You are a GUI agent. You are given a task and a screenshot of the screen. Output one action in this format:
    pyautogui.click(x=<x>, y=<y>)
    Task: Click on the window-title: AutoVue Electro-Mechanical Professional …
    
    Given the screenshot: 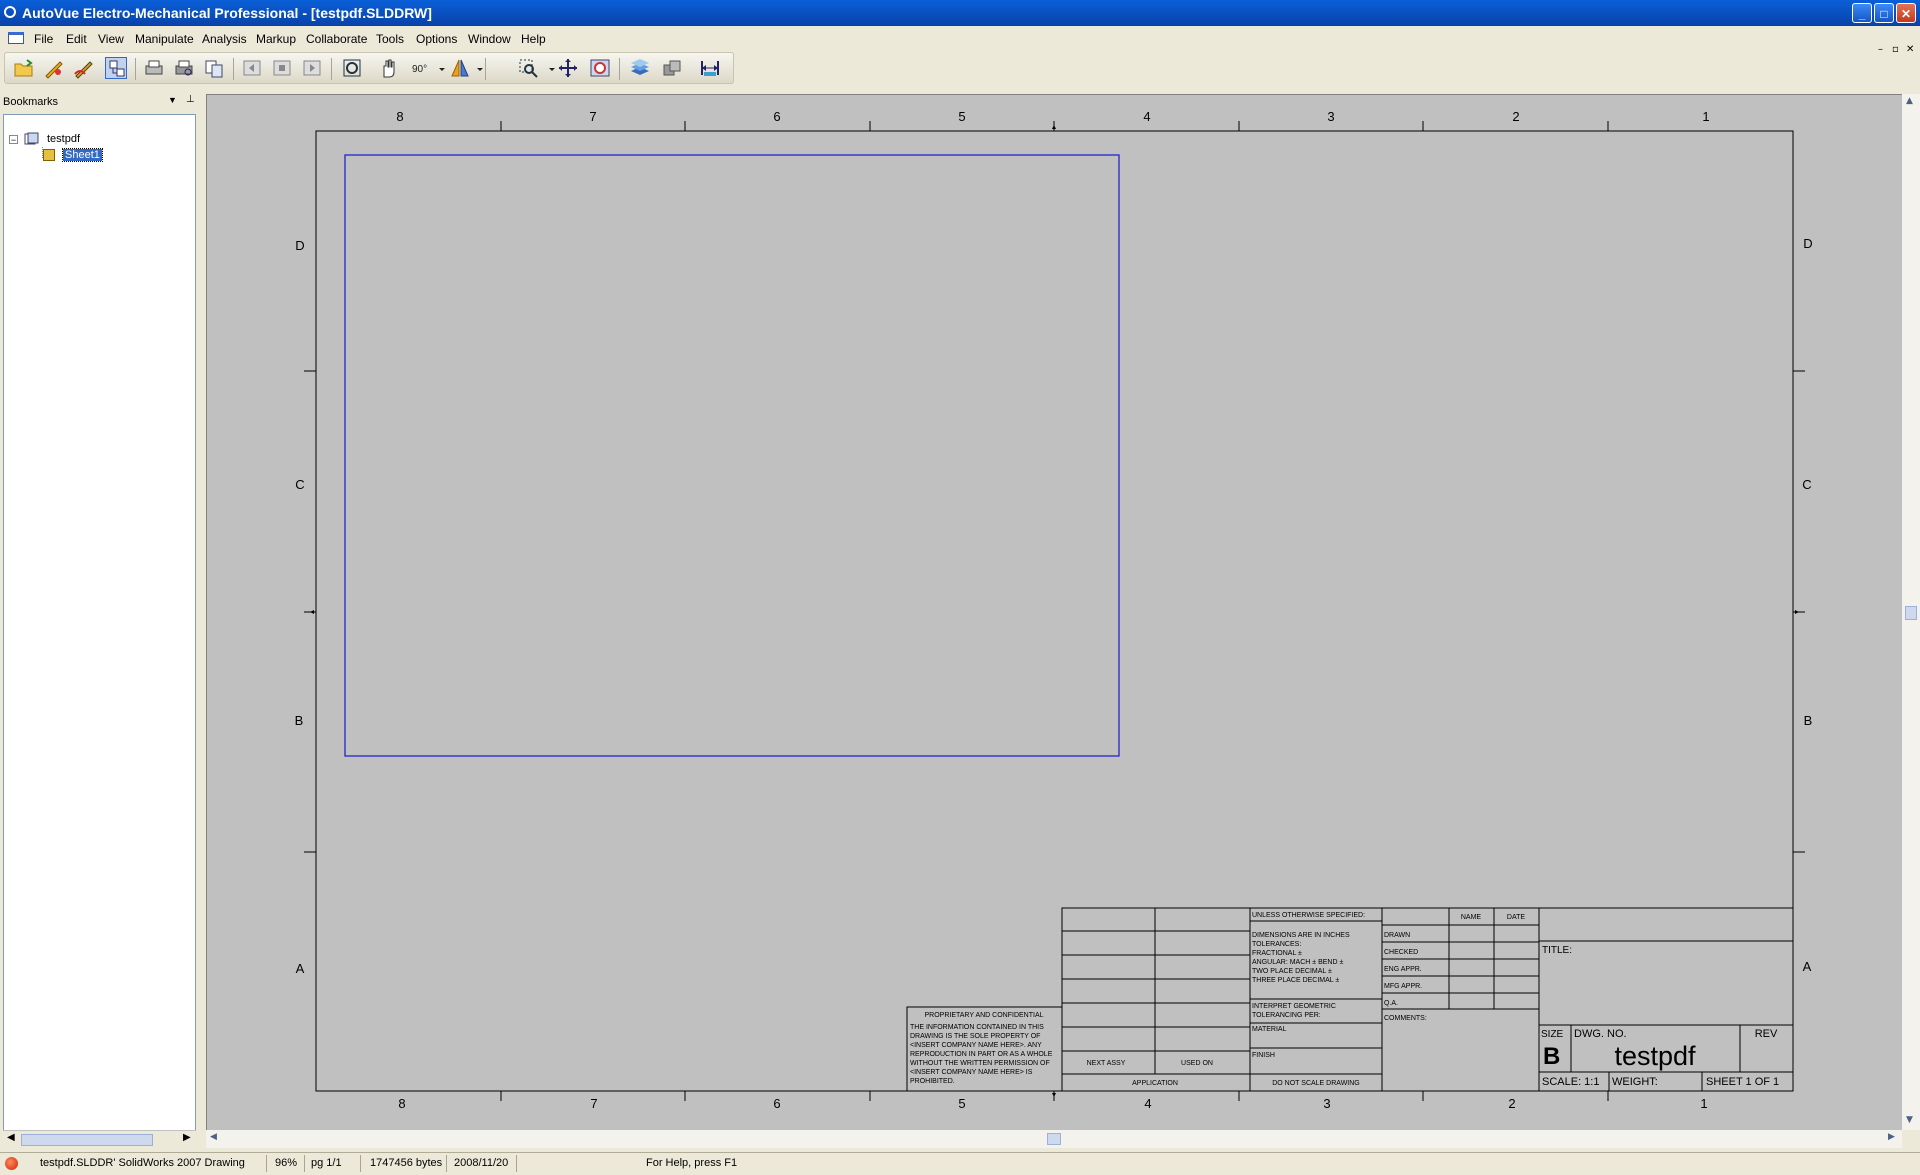 What is the action you would take?
    pyautogui.click(x=227, y=13)
    